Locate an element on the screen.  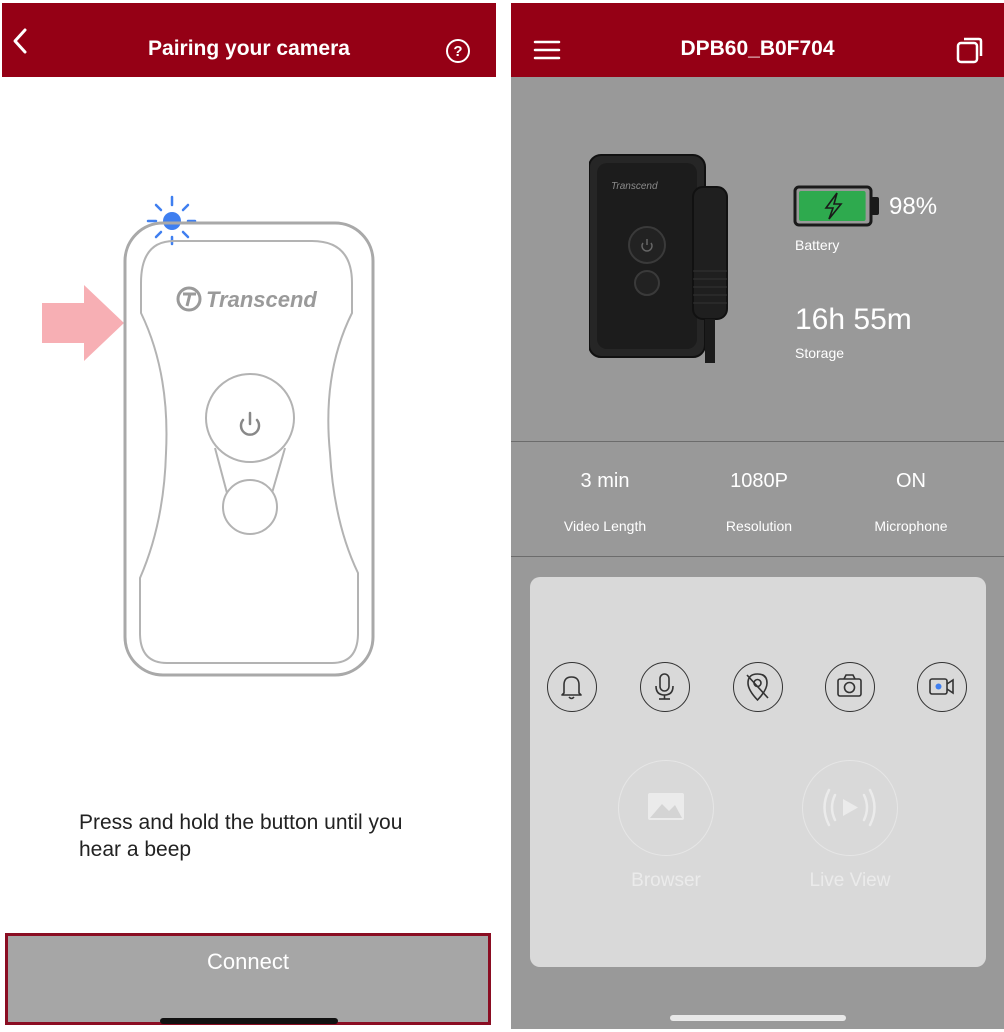
page-title: Pairing your camera is located at coordinates (249, 48).